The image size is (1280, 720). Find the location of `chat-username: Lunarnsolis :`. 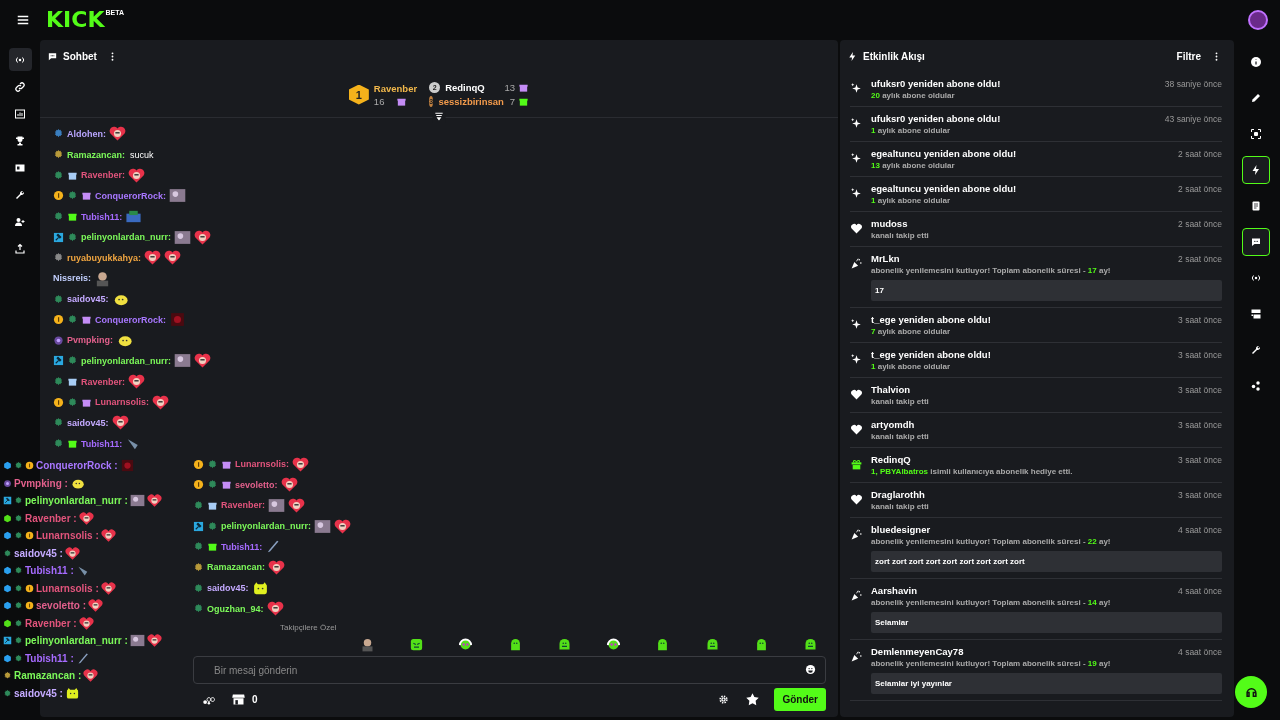

chat-username: Lunarnsolis : is located at coordinates (67, 588).